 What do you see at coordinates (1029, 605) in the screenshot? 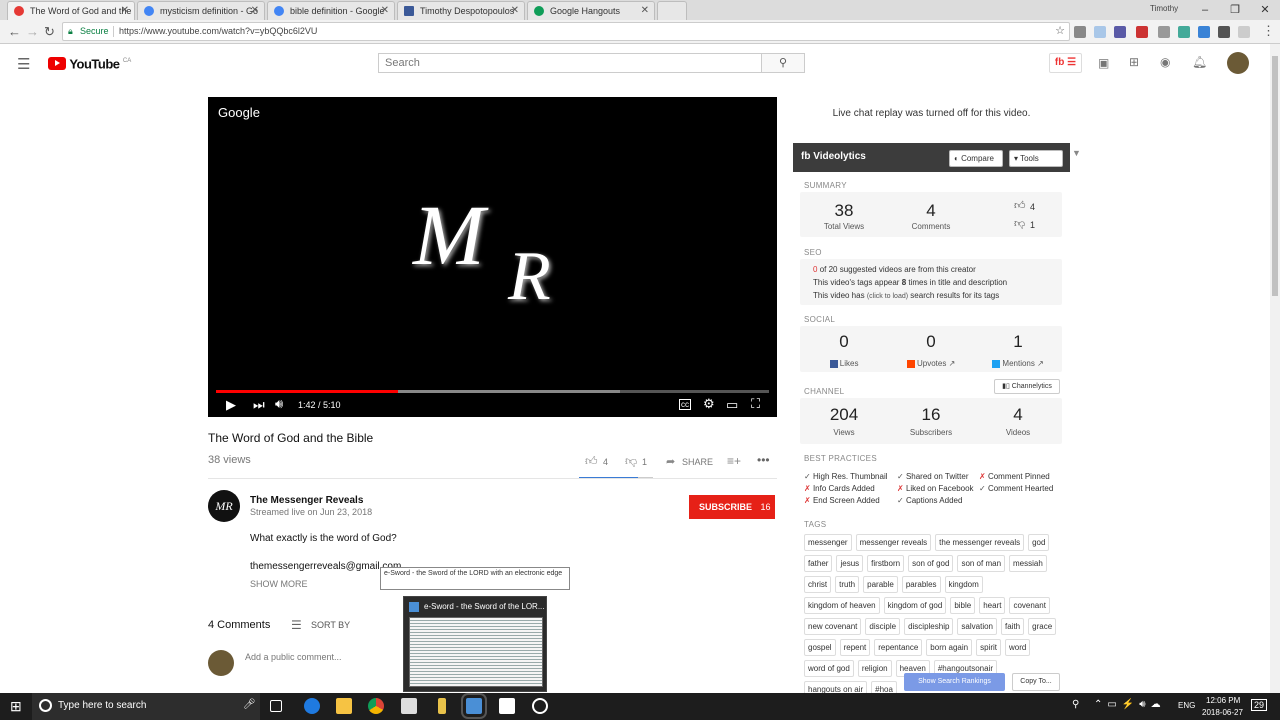
I see `tag-chip: covenant` at bounding box center [1029, 605].